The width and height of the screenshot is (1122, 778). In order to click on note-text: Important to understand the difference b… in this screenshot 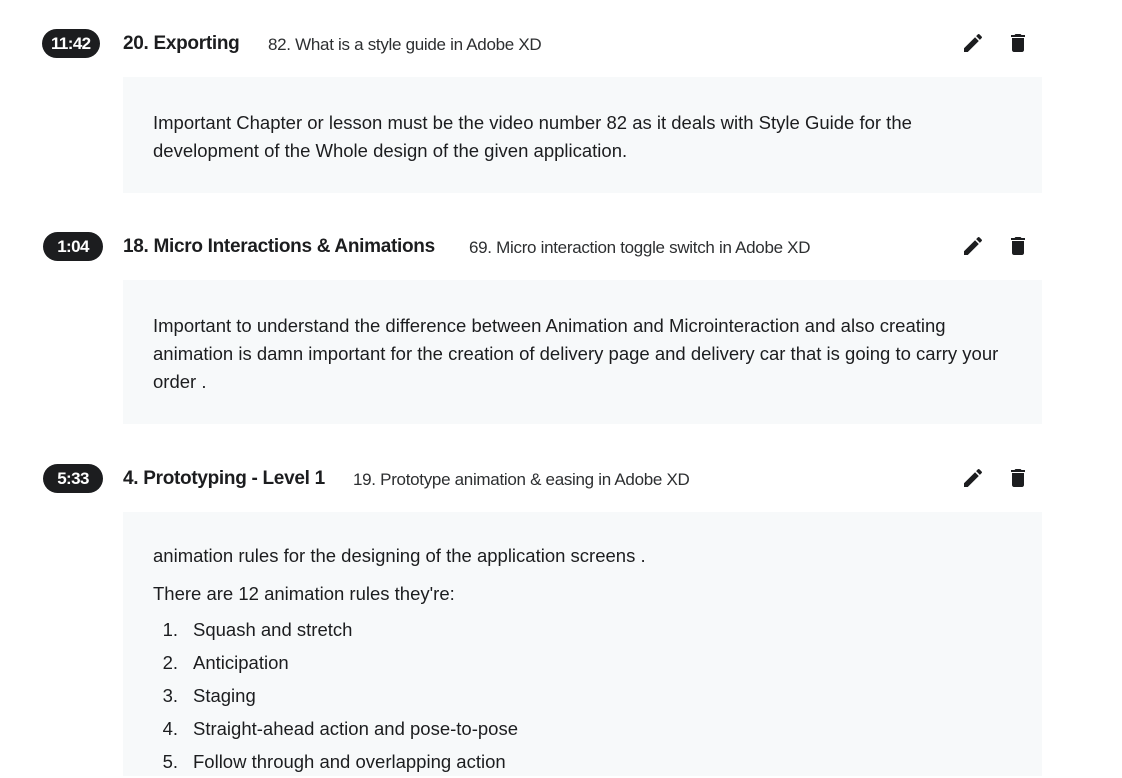, I will do `click(576, 353)`.